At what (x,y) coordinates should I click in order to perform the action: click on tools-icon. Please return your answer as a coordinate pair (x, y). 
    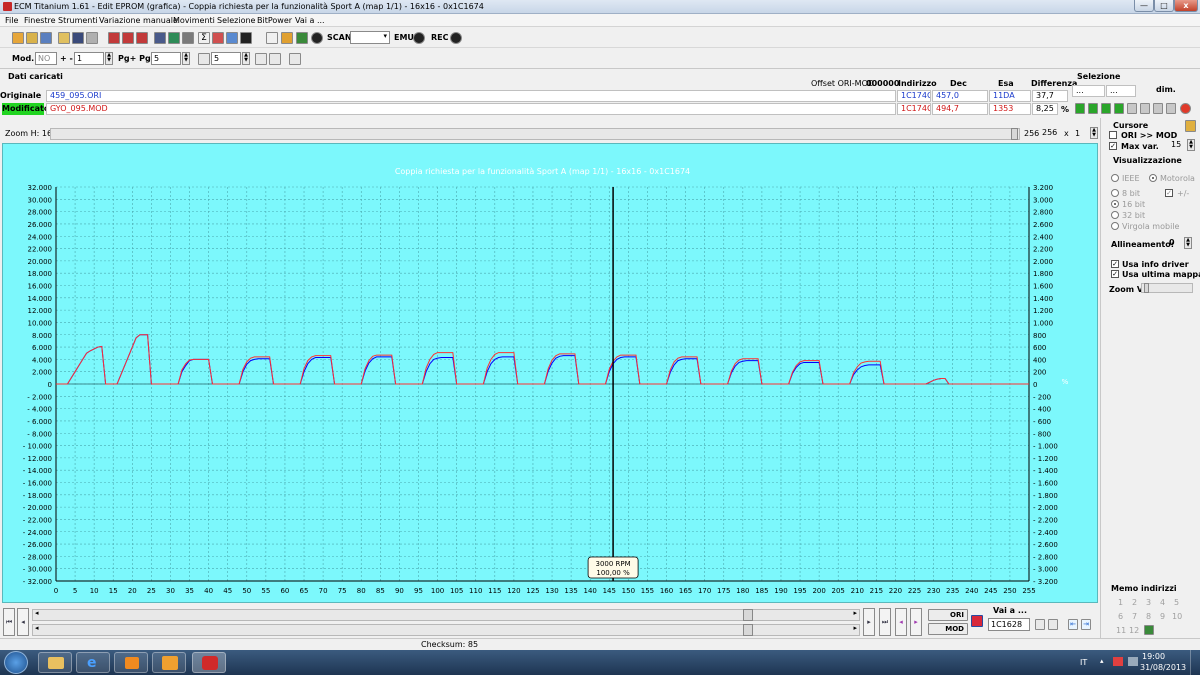
    Looking at the image, I should click on (188, 38).